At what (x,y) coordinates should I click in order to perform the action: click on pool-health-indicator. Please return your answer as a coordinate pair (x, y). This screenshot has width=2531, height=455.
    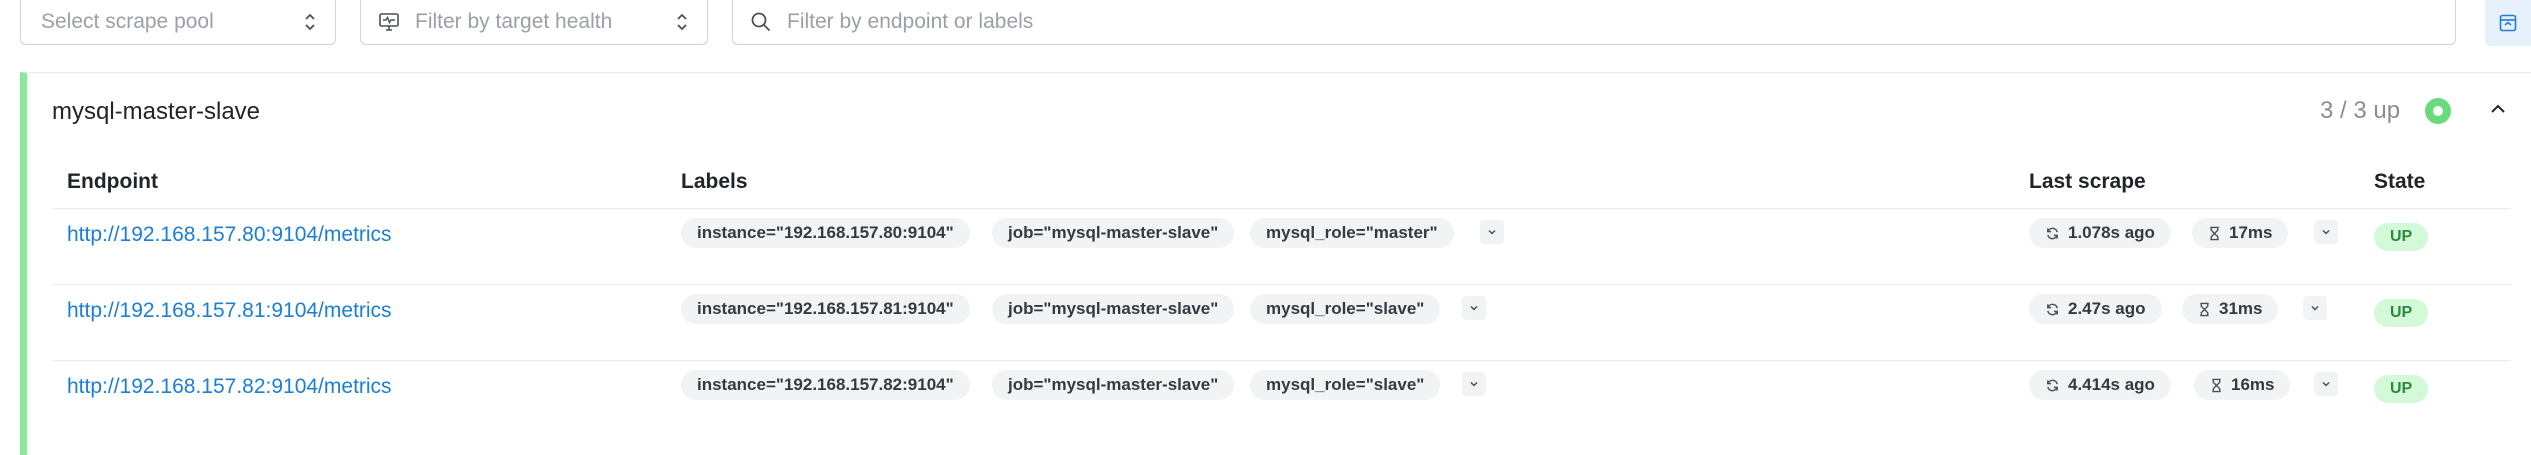
    Looking at the image, I should click on (2438, 111).